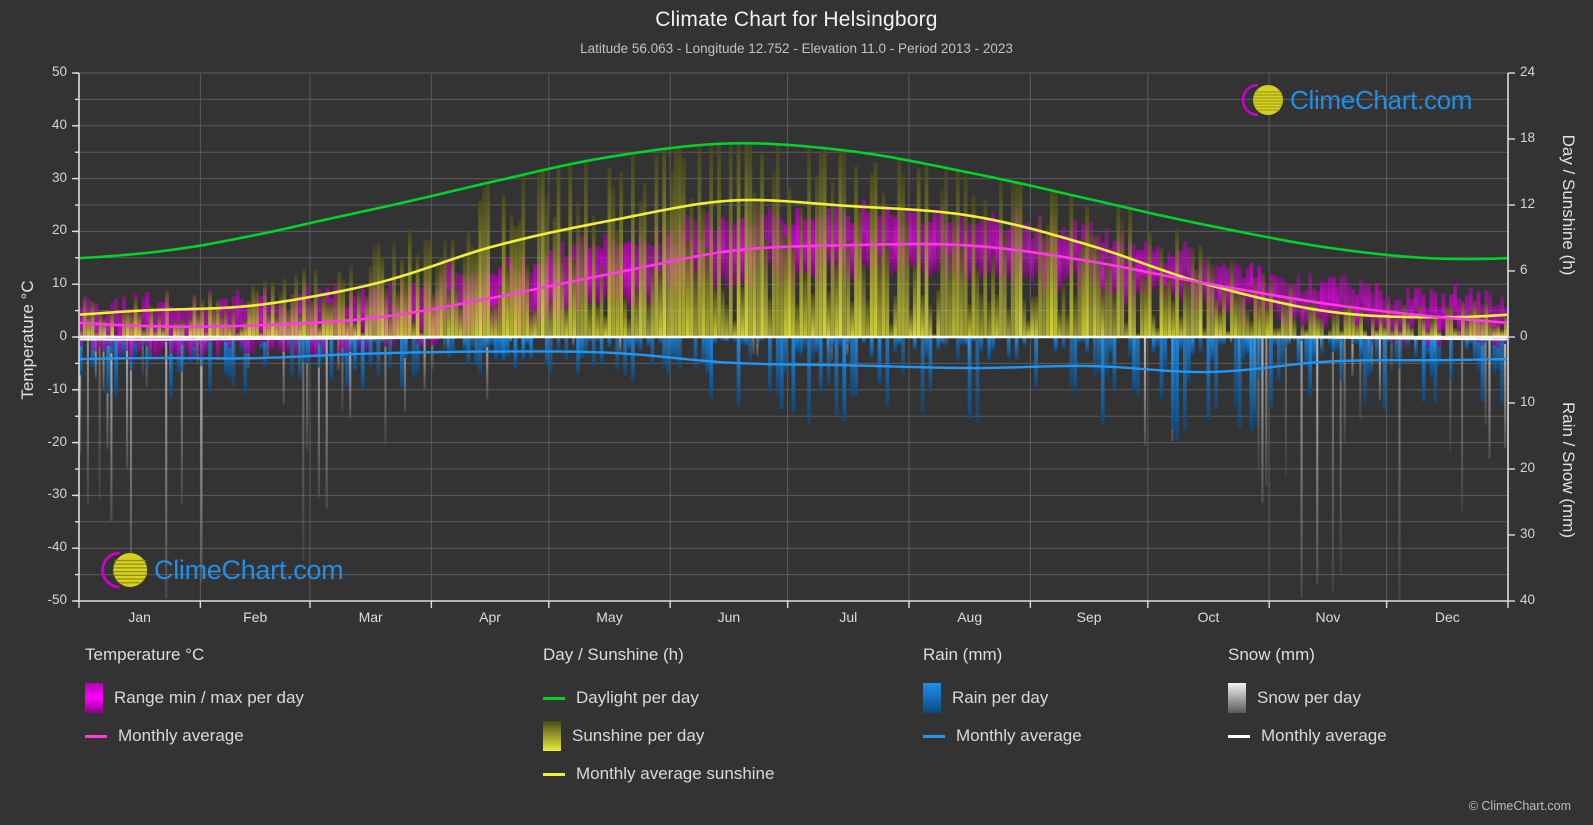 The width and height of the screenshot is (1593, 825). Describe the element at coordinates (1568, 205) in the screenshot. I see `y-axis-right-top-title: Day / Sunshine (h)` at that location.